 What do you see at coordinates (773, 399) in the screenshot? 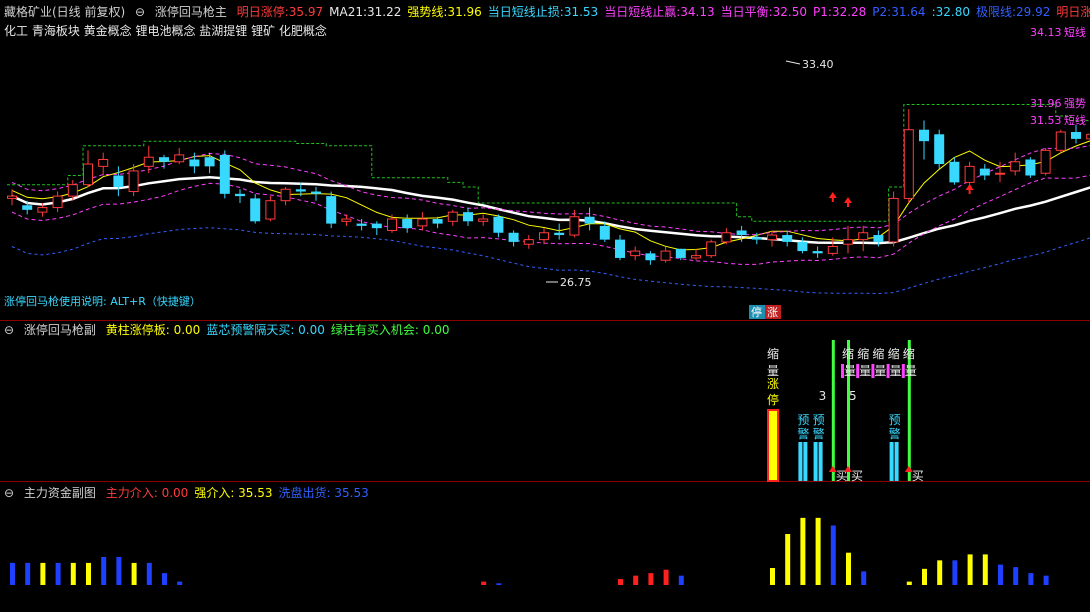
I see `label-limit-2: 停` at bounding box center [773, 399].